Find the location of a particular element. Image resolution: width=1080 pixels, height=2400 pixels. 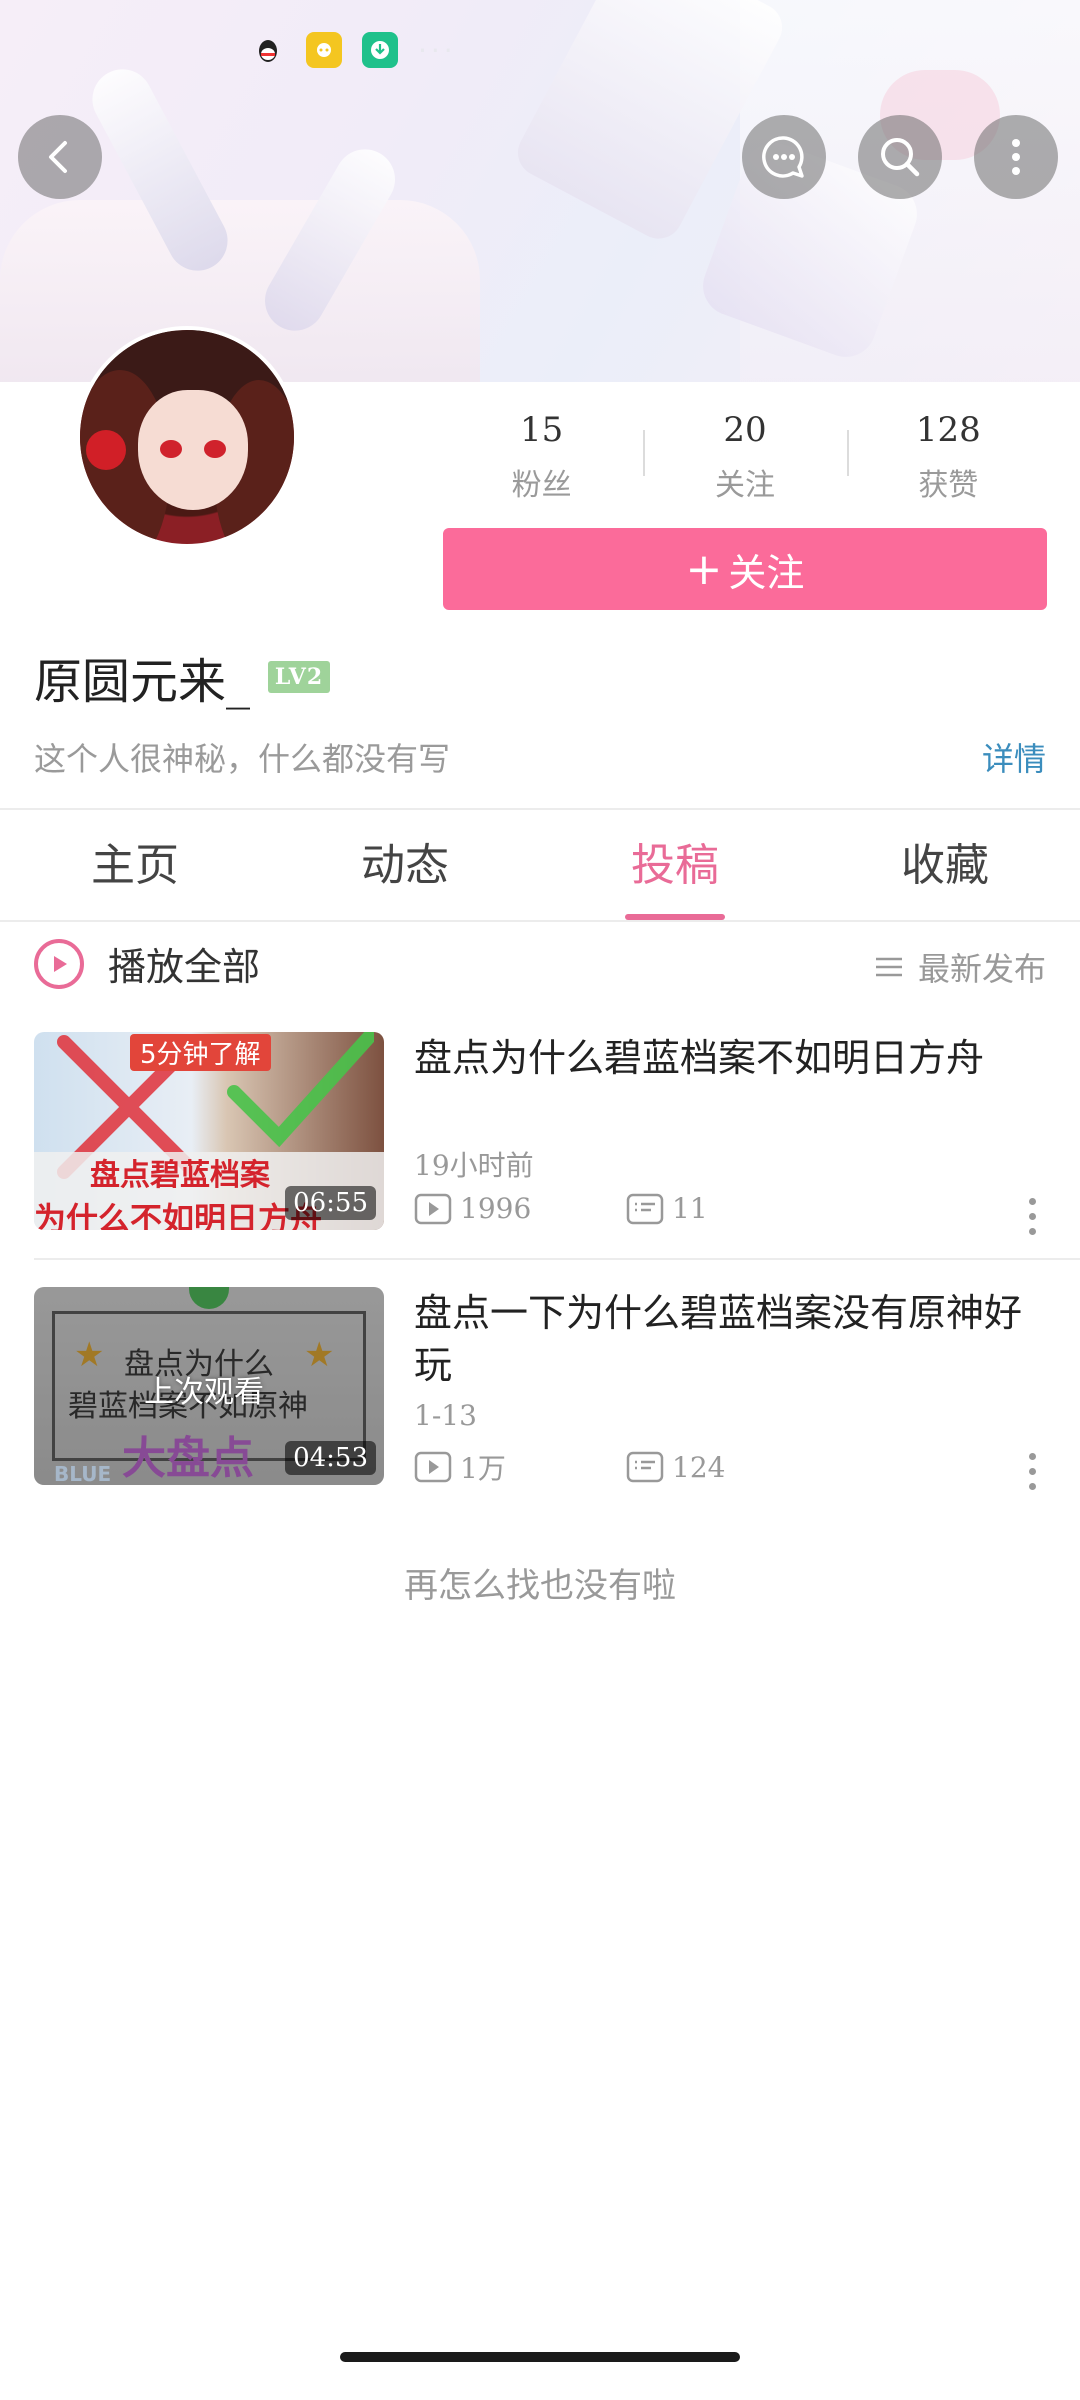

thumbnail-caption: 盘点碧蓝档案 is located at coordinates (180, 1175).